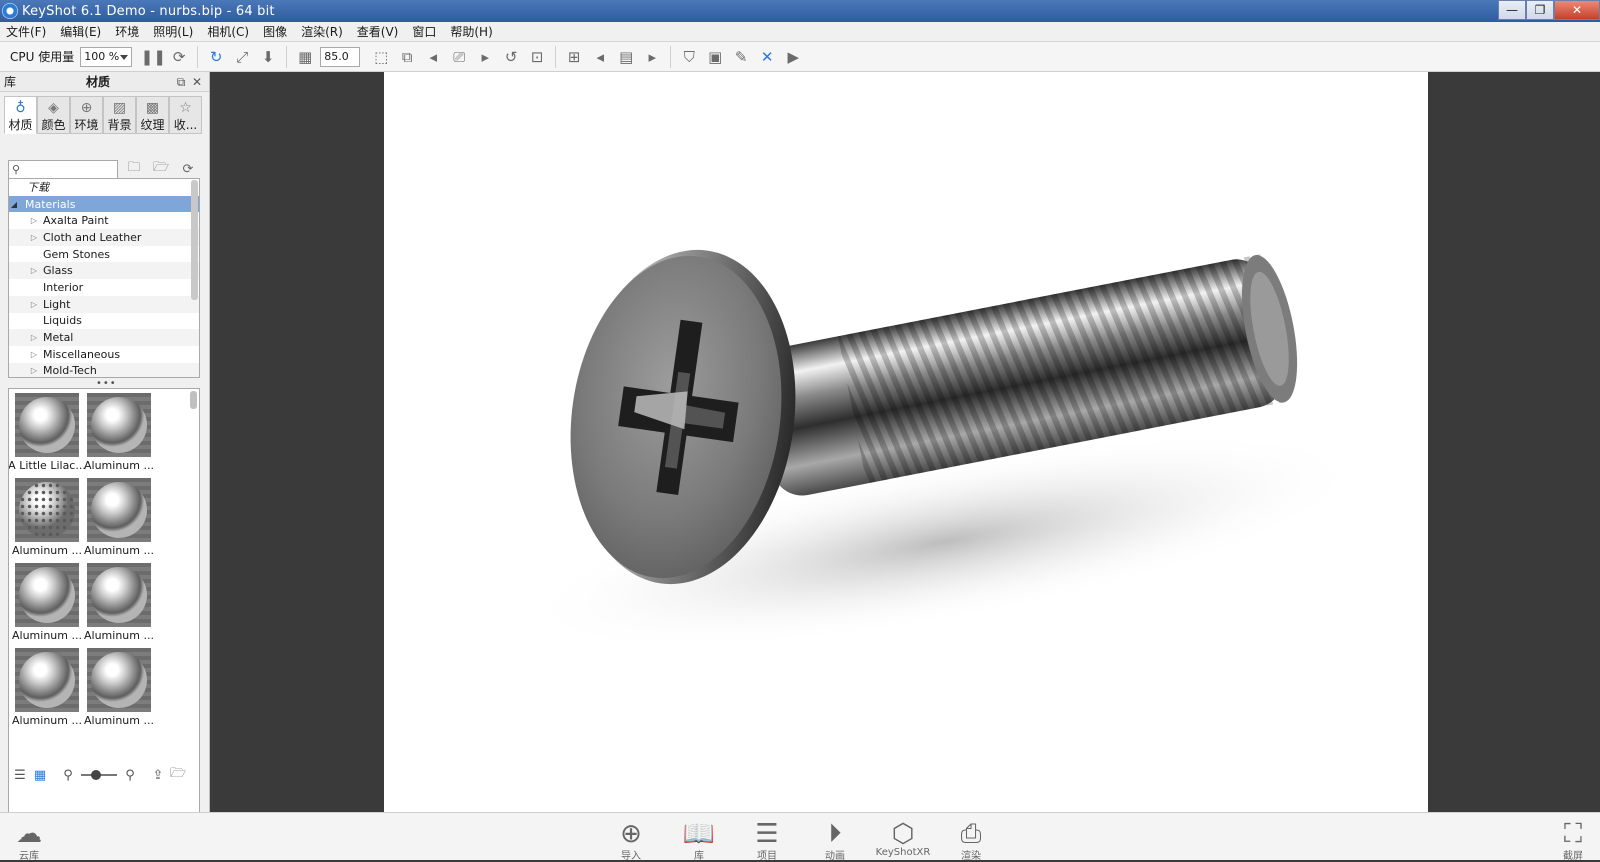 Image resolution: width=1600 pixels, height=862 pixels. Describe the element at coordinates (152, 125) in the screenshot. I see `tab-label: 纹理` at that location.